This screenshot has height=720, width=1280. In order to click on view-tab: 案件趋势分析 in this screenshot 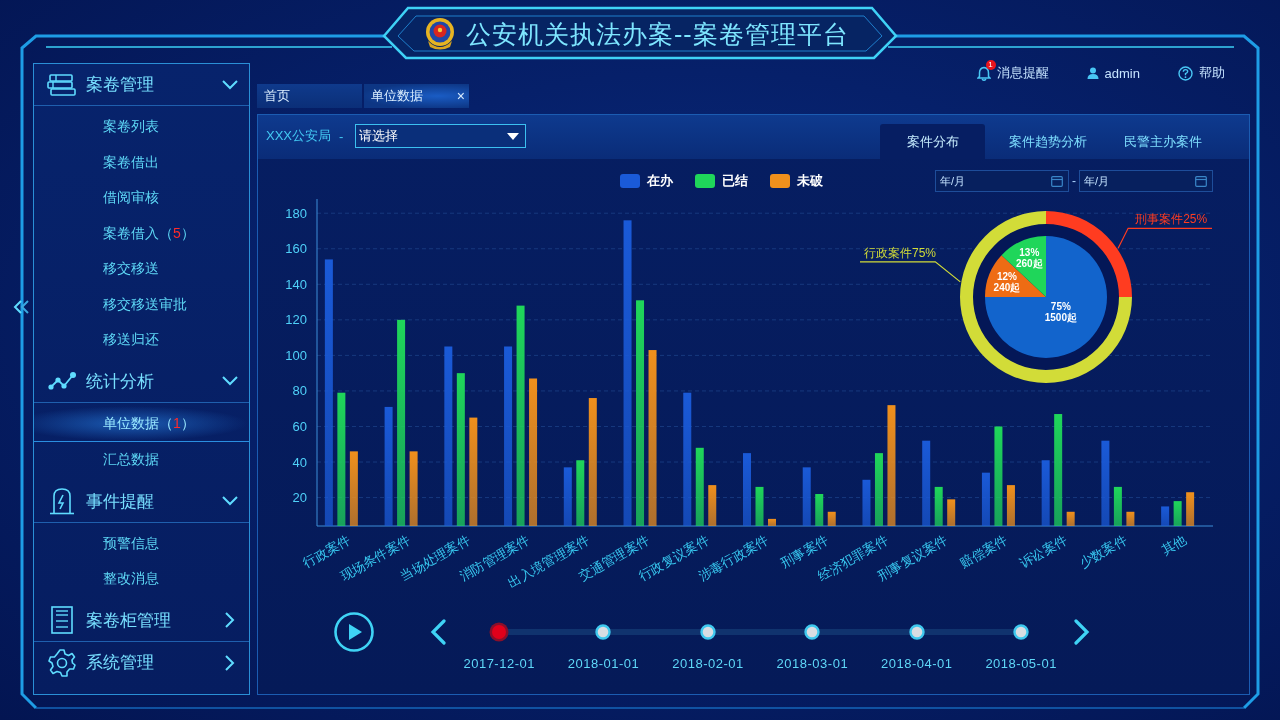, I will do `click(1047, 141)`.